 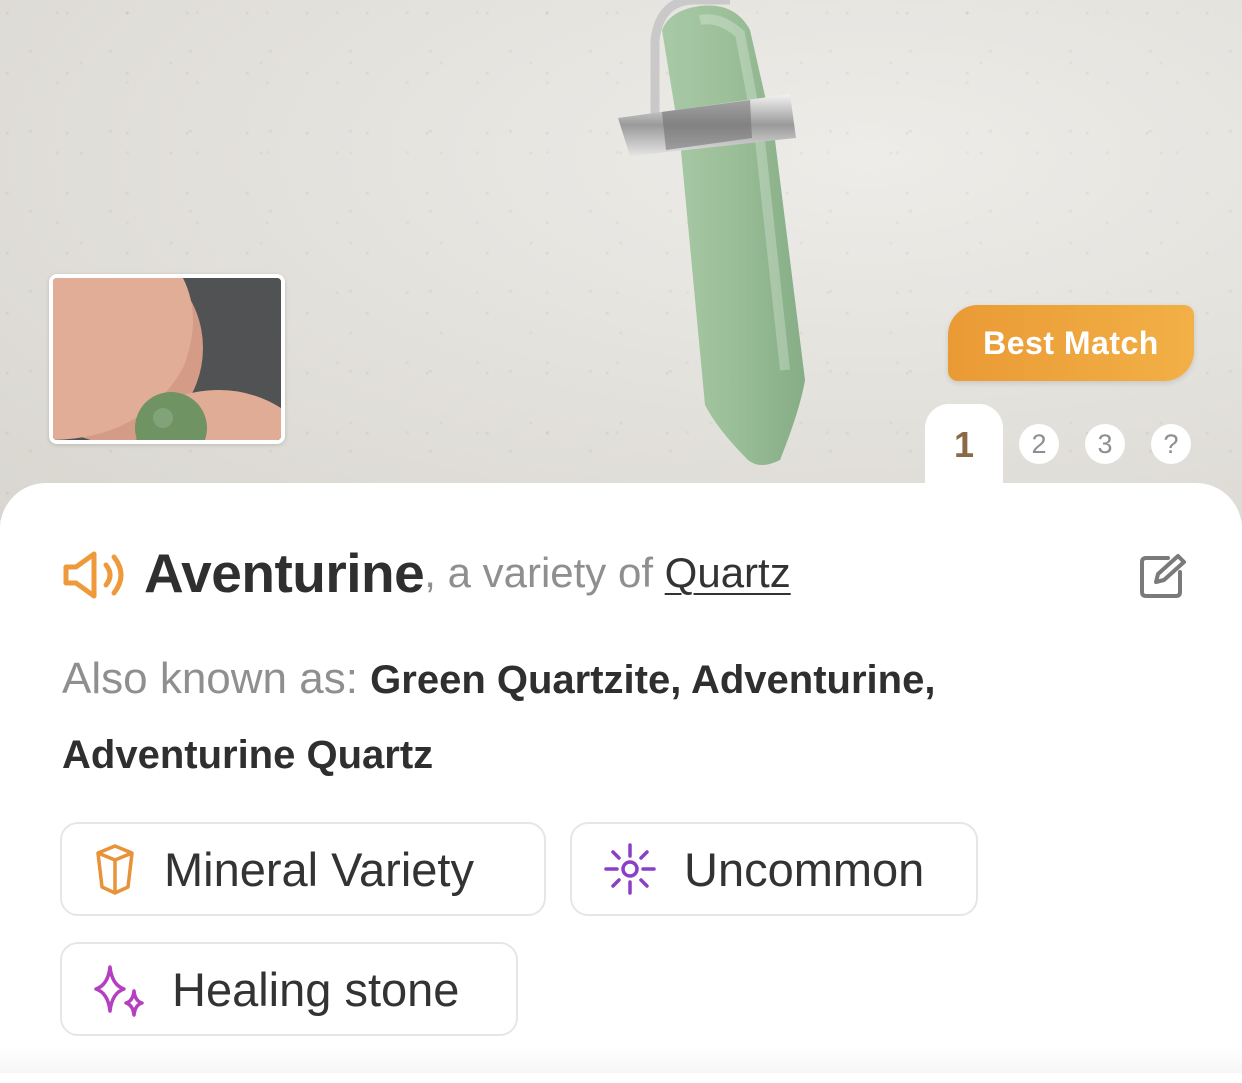 I want to click on aventurine-pendant-image, so click(x=711, y=232).